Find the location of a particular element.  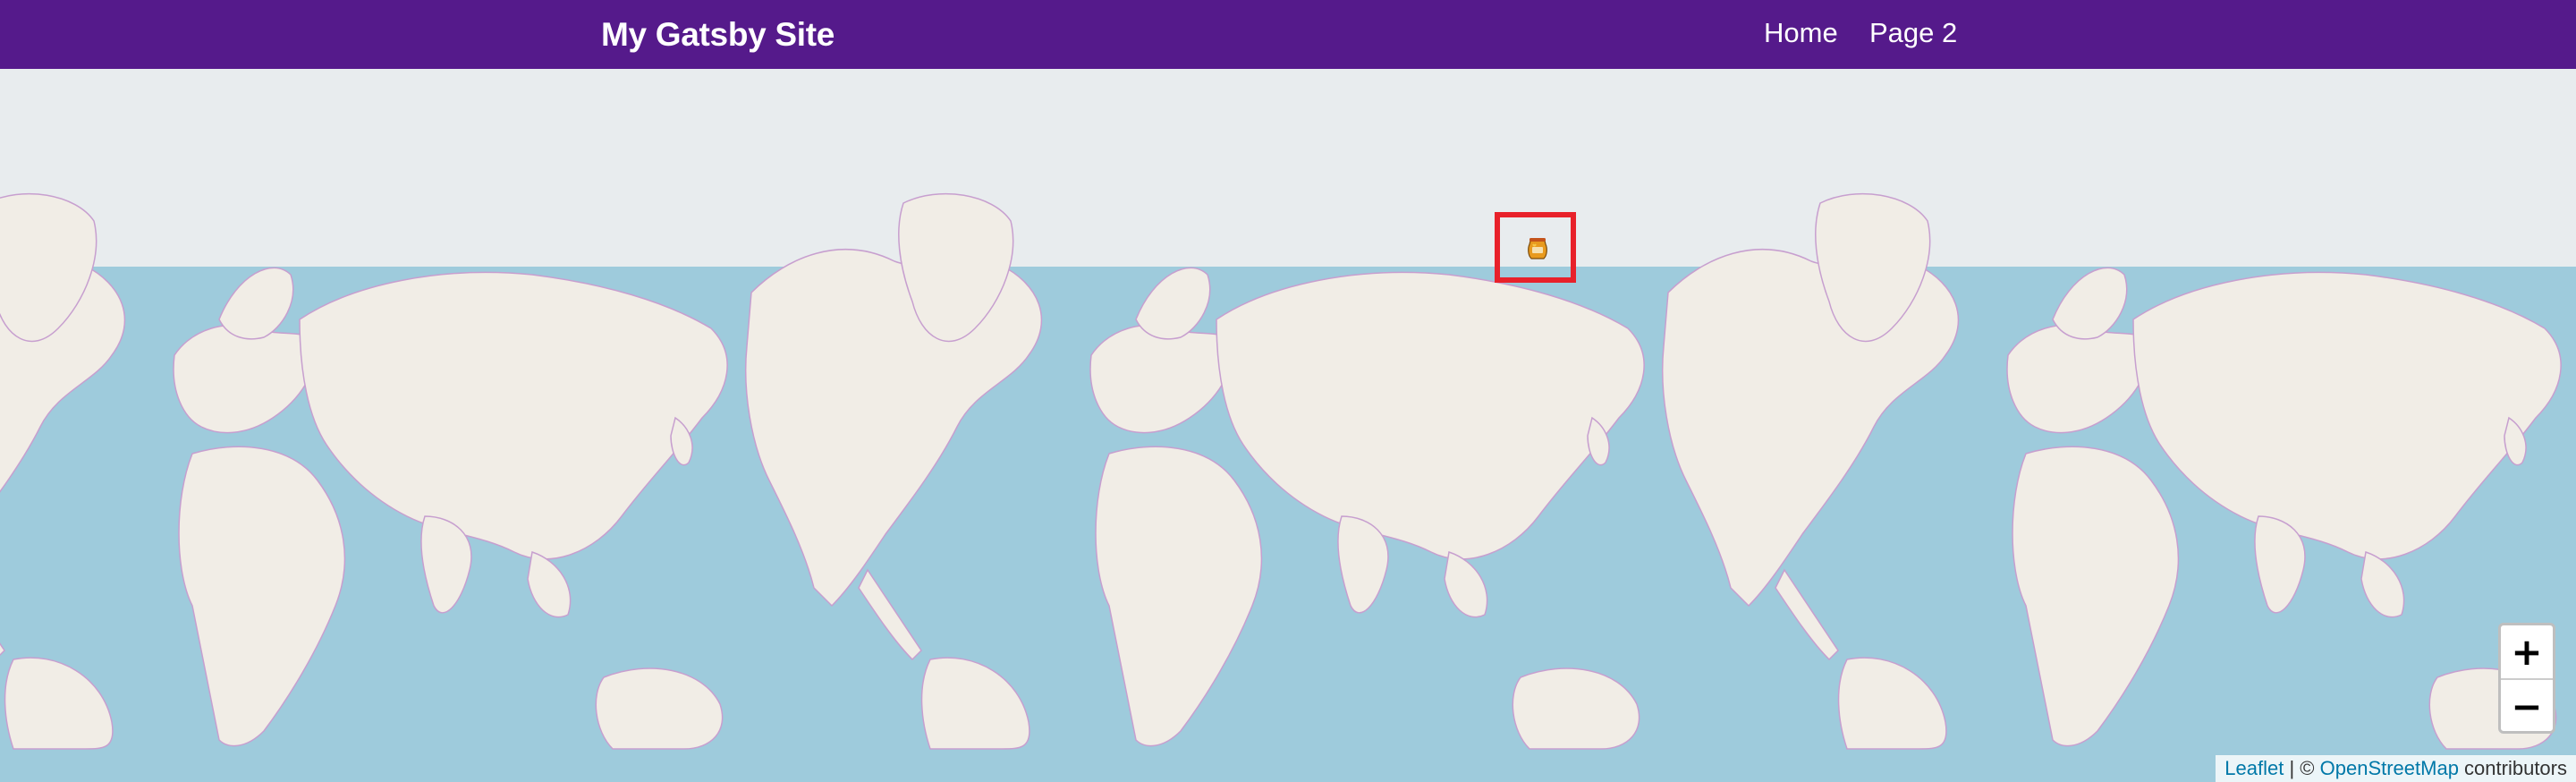

honey-pot-icon is located at coordinates (1537, 247).